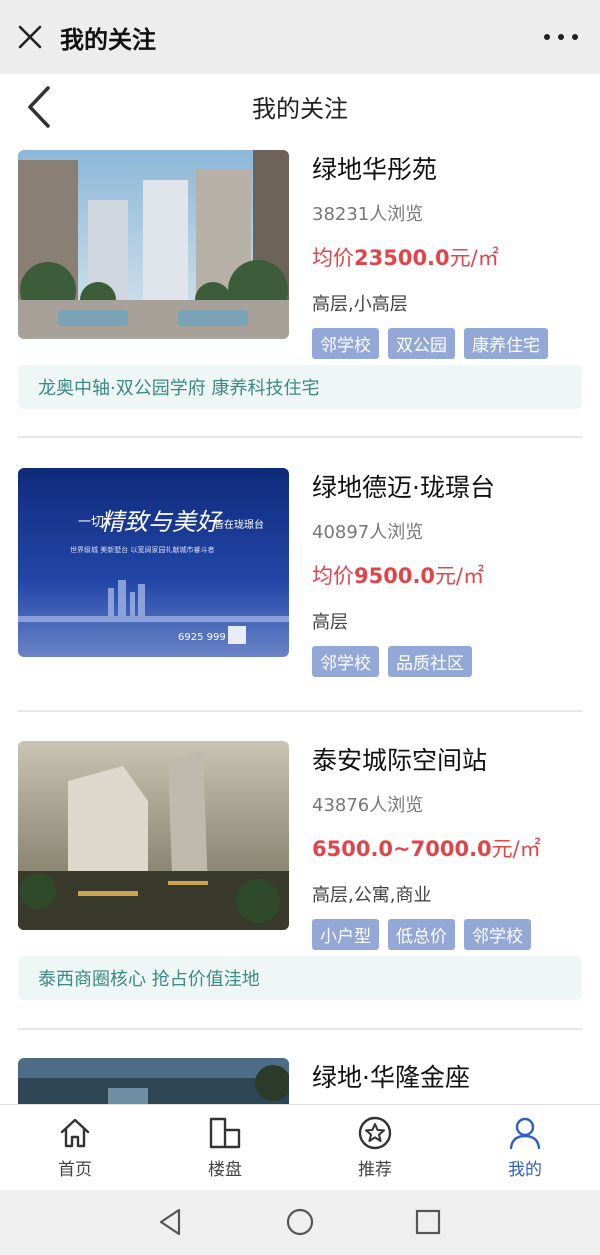 The height and width of the screenshot is (1255, 600). I want to click on property-name: 绿地德迈·珑璟台, so click(403, 486).